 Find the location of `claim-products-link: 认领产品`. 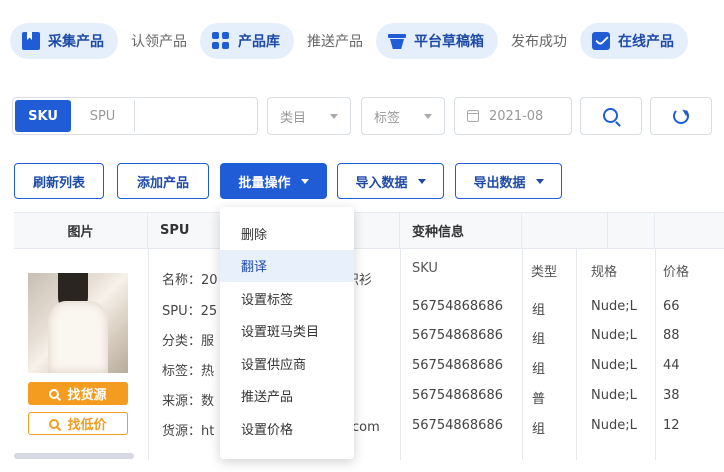

claim-products-link: 认领产品 is located at coordinates (159, 41).